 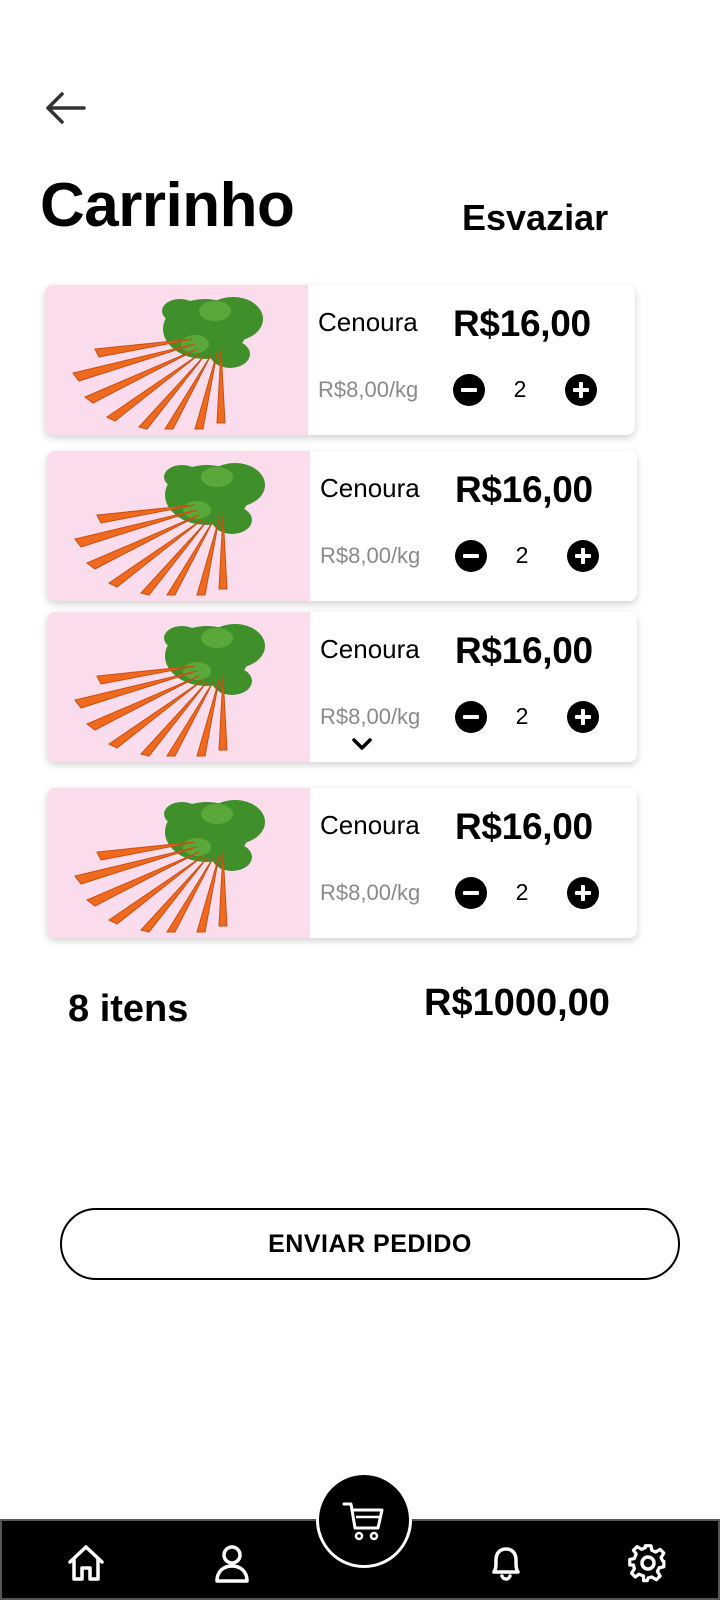 What do you see at coordinates (167, 205) in the screenshot?
I see `page-title: Carrinho` at bounding box center [167, 205].